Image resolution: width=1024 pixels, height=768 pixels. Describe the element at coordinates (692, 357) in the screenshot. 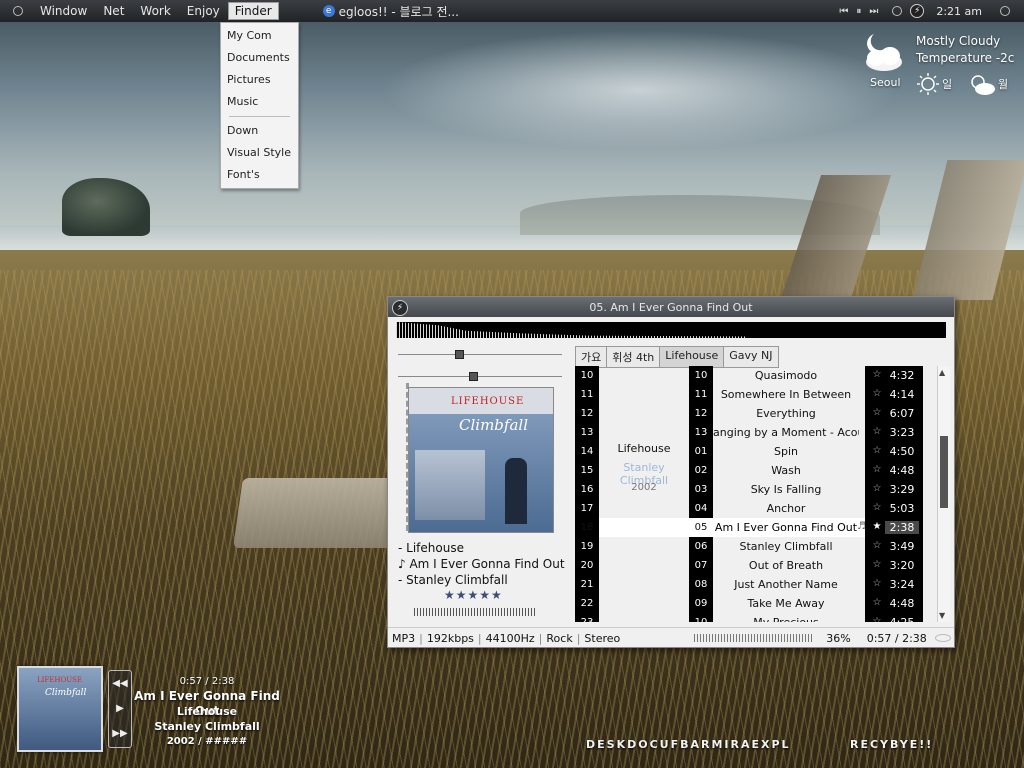

I see `tab-lifehouse: Lifehouse` at that location.